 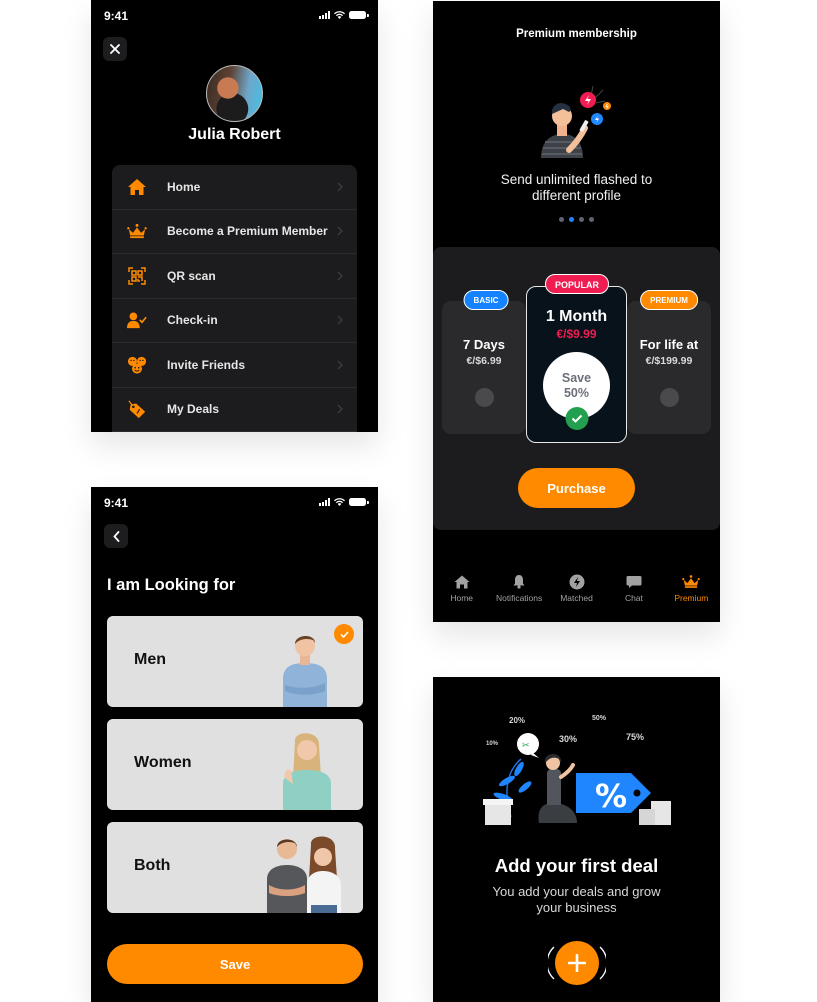 I want to click on save-button: Save, so click(x=235, y=964).